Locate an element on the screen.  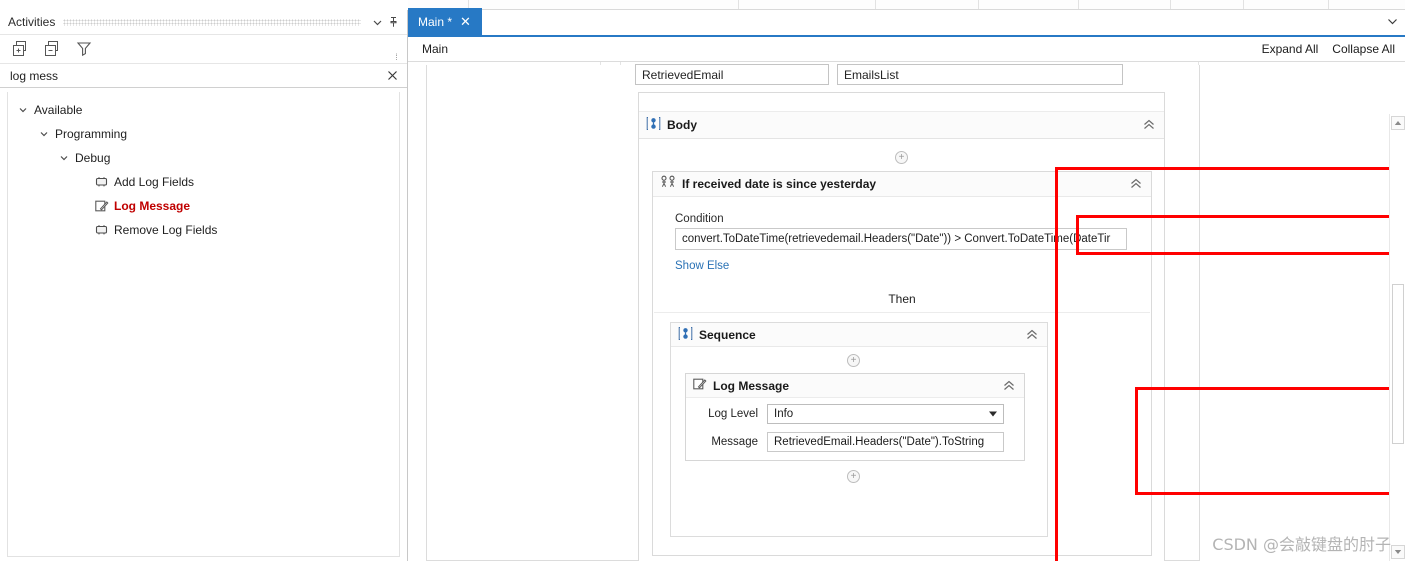
scroll-up-icon is located at coordinates (1398, 123).